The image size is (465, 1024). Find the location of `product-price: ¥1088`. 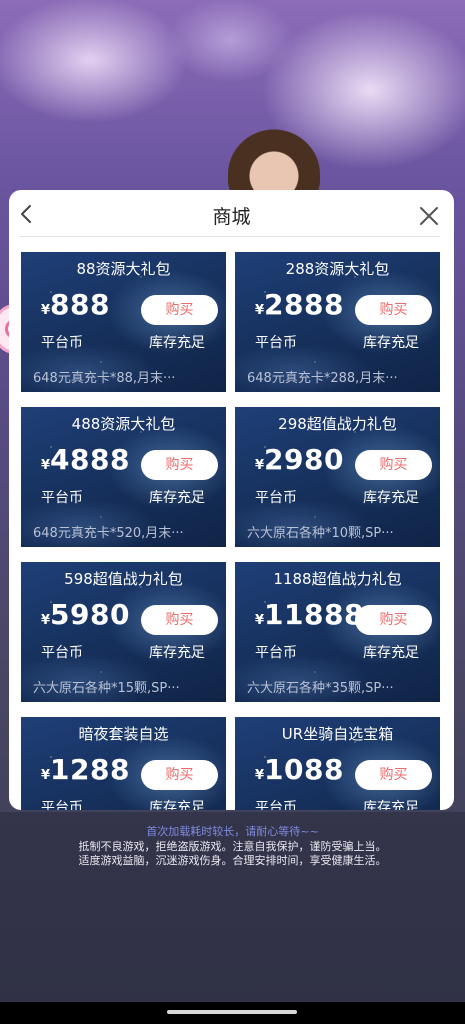

product-price: ¥1088 is located at coordinates (299, 769).